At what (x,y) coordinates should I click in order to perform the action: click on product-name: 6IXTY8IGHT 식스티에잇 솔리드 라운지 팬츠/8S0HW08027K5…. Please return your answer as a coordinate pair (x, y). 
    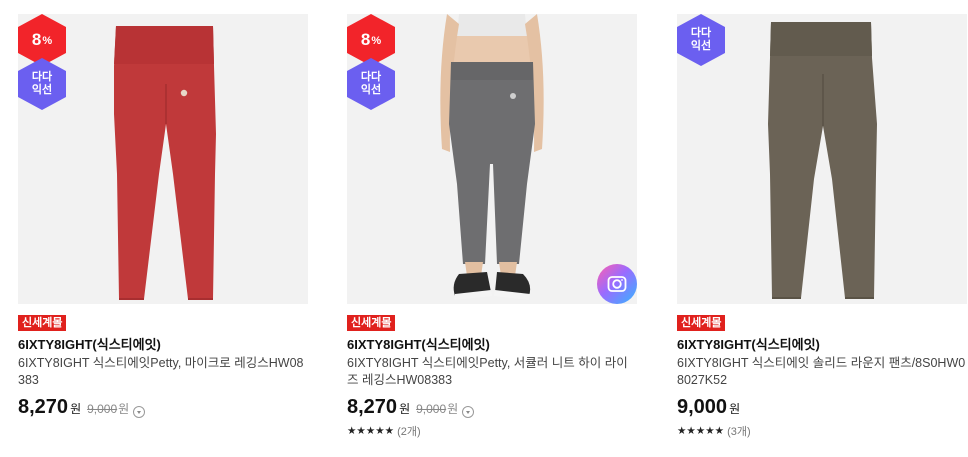
    Looking at the image, I should click on (822, 372).